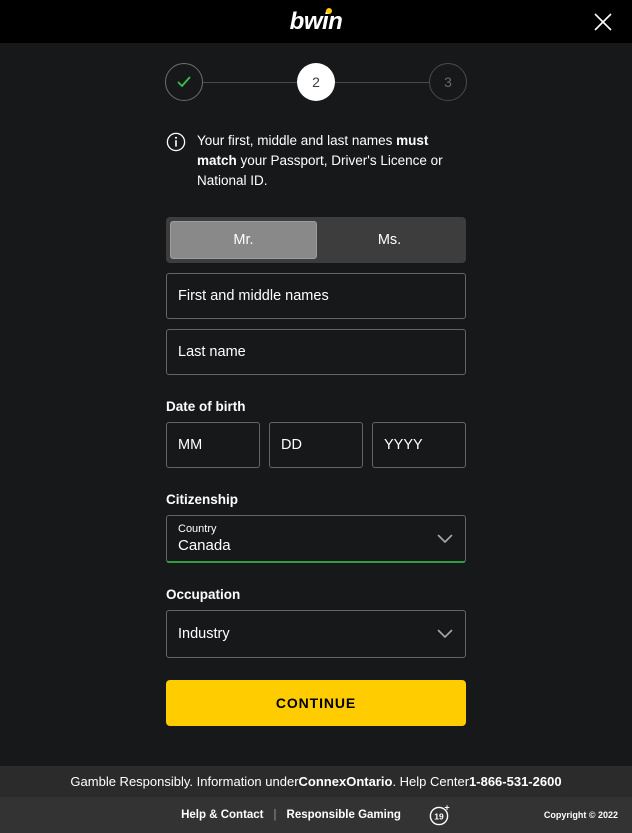  What do you see at coordinates (316, 82) in the screenshot?
I see `step-2-current: 2` at bounding box center [316, 82].